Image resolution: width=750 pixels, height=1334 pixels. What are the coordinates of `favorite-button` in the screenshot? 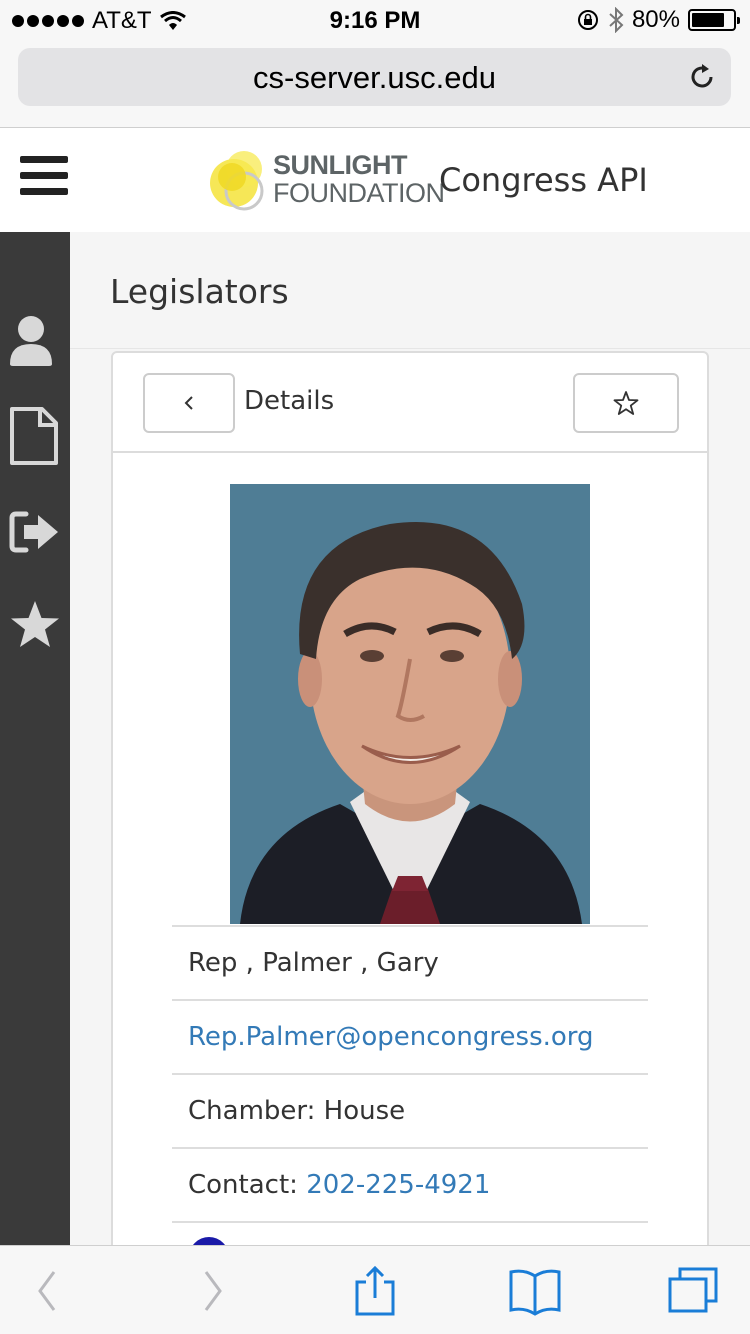 It's located at (626, 403).